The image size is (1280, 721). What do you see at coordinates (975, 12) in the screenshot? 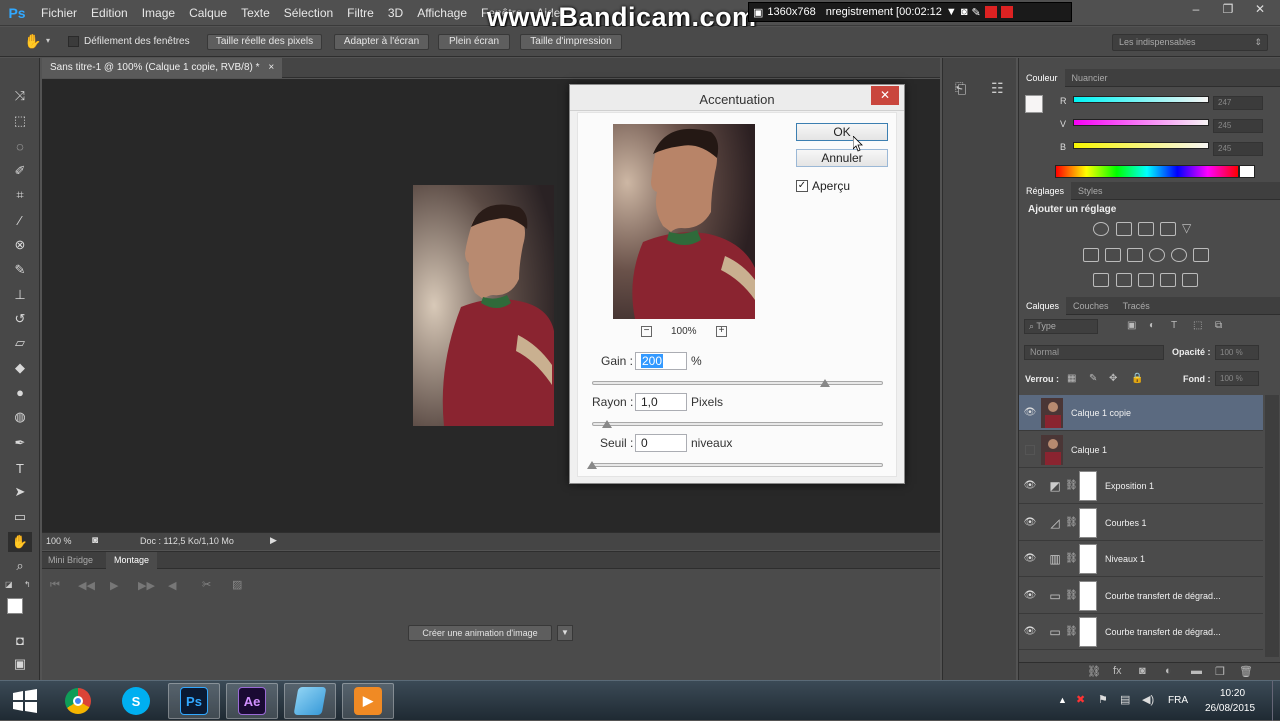
I see `pen-icon: ✎` at bounding box center [975, 12].